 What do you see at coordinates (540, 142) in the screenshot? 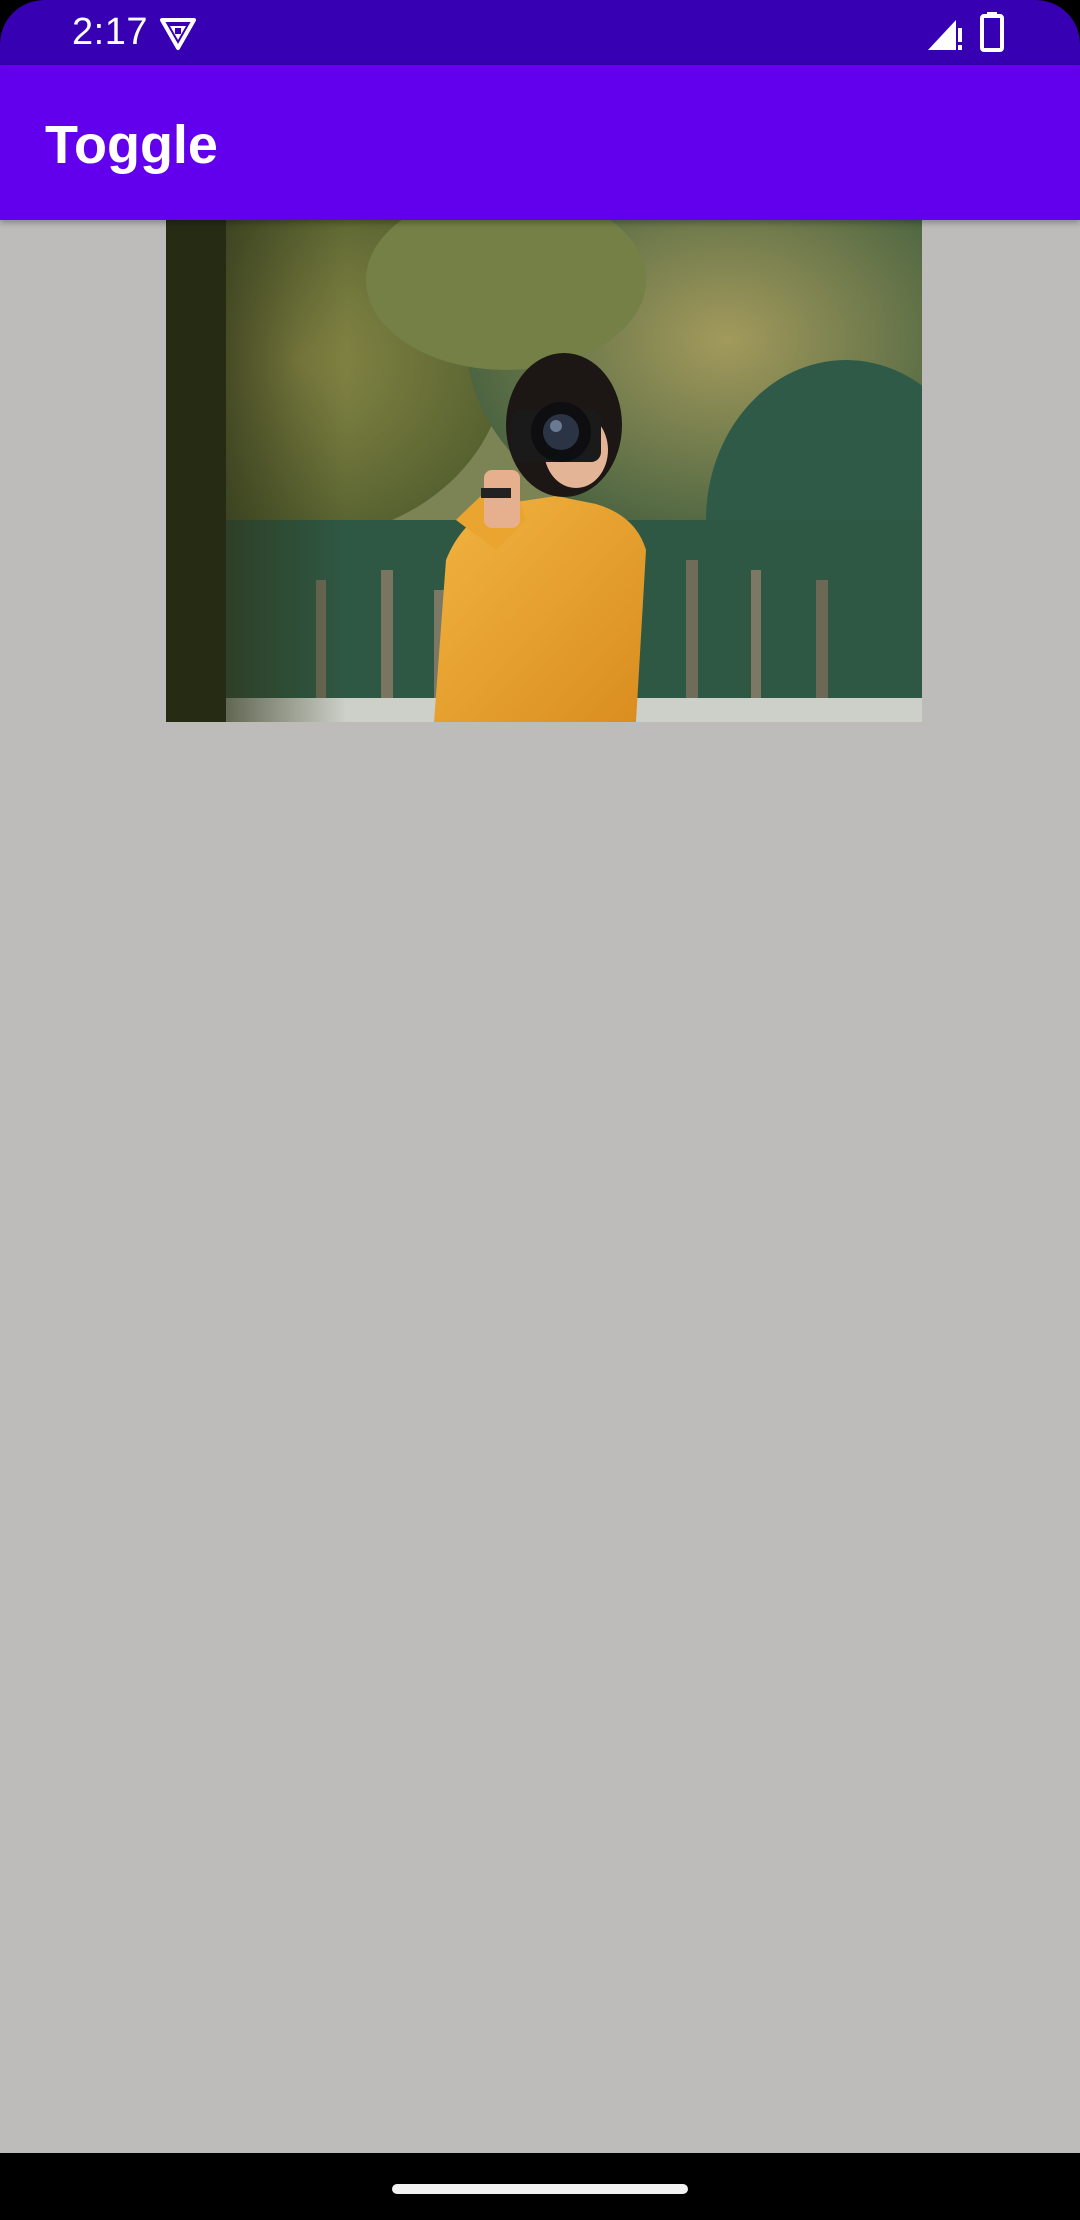
I see `app-bar: Toggle` at bounding box center [540, 142].